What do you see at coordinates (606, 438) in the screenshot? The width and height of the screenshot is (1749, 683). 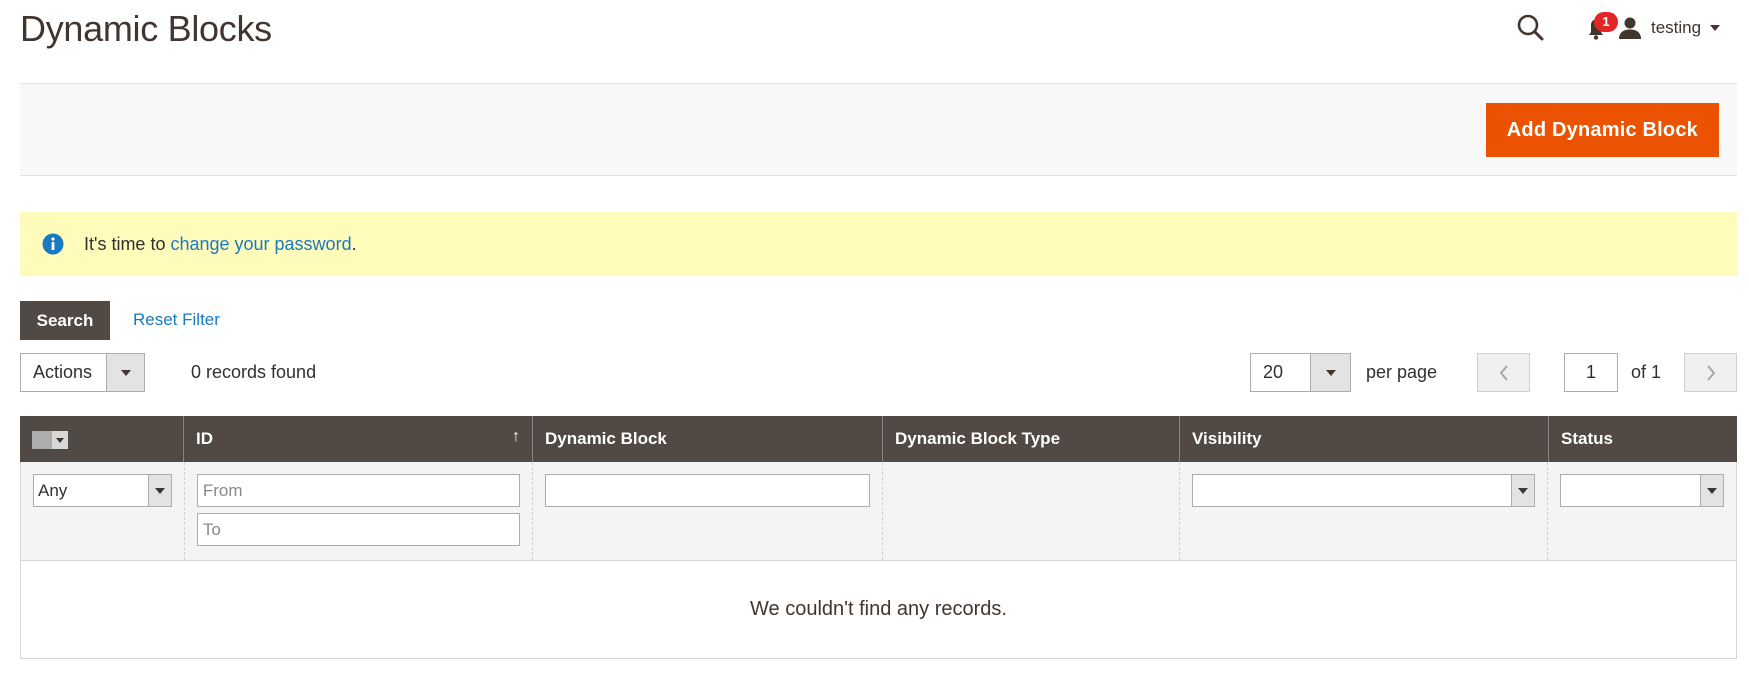 I see `column-header-label: Dynamic Block` at bounding box center [606, 438].